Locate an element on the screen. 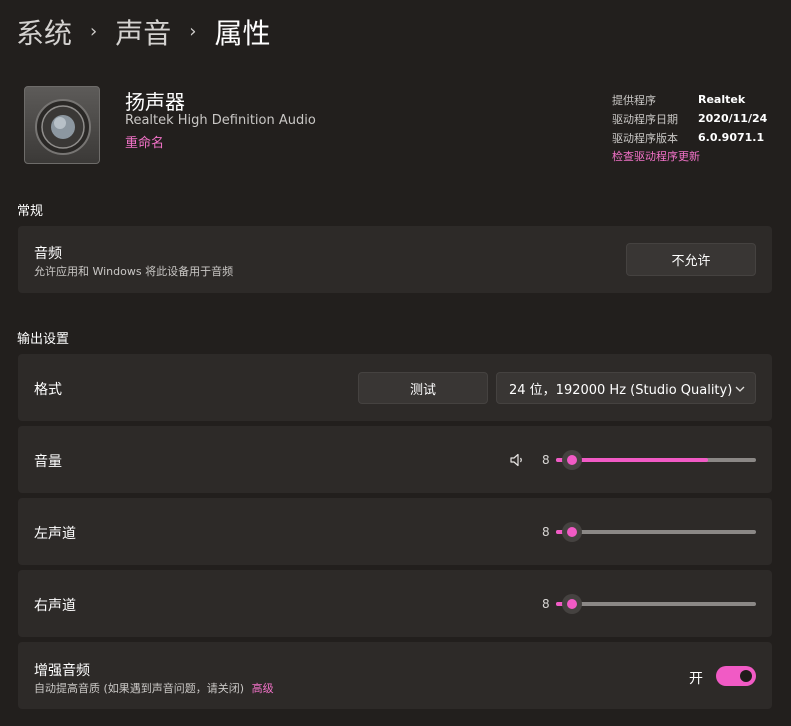 The height and width of the screenshot is (726, 791). check-driver-update-link: 检查驱动程序更新 is located at coordinates (656, 156).